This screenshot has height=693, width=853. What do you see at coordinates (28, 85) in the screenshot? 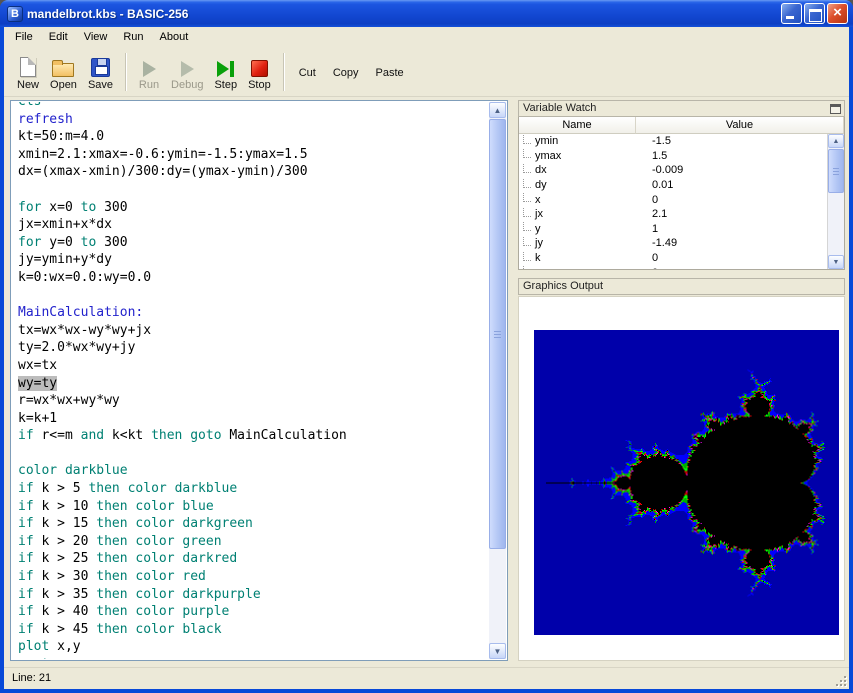
I see `toolbar-button-label: New` at bounding box center [28, 85].